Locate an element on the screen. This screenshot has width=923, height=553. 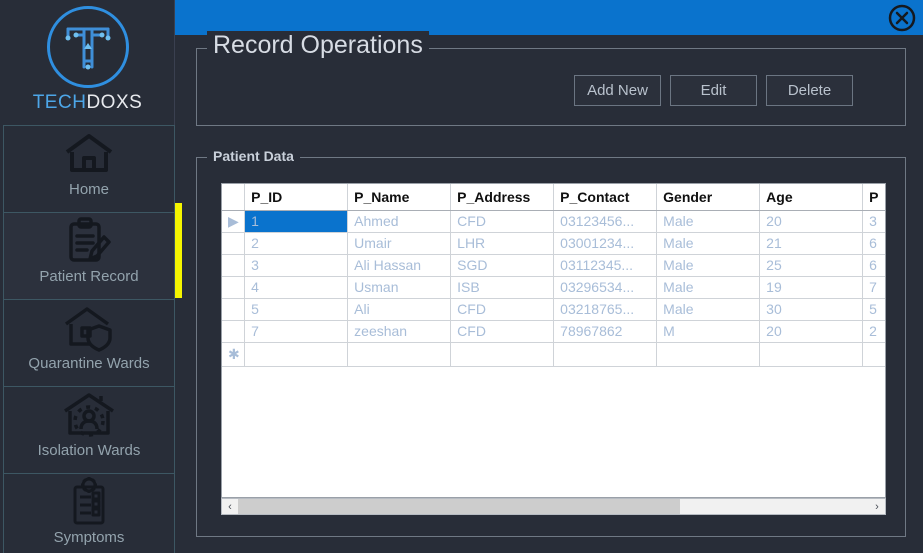
column-header-p-contact: P_Contact is located at coordinates (605, 197).